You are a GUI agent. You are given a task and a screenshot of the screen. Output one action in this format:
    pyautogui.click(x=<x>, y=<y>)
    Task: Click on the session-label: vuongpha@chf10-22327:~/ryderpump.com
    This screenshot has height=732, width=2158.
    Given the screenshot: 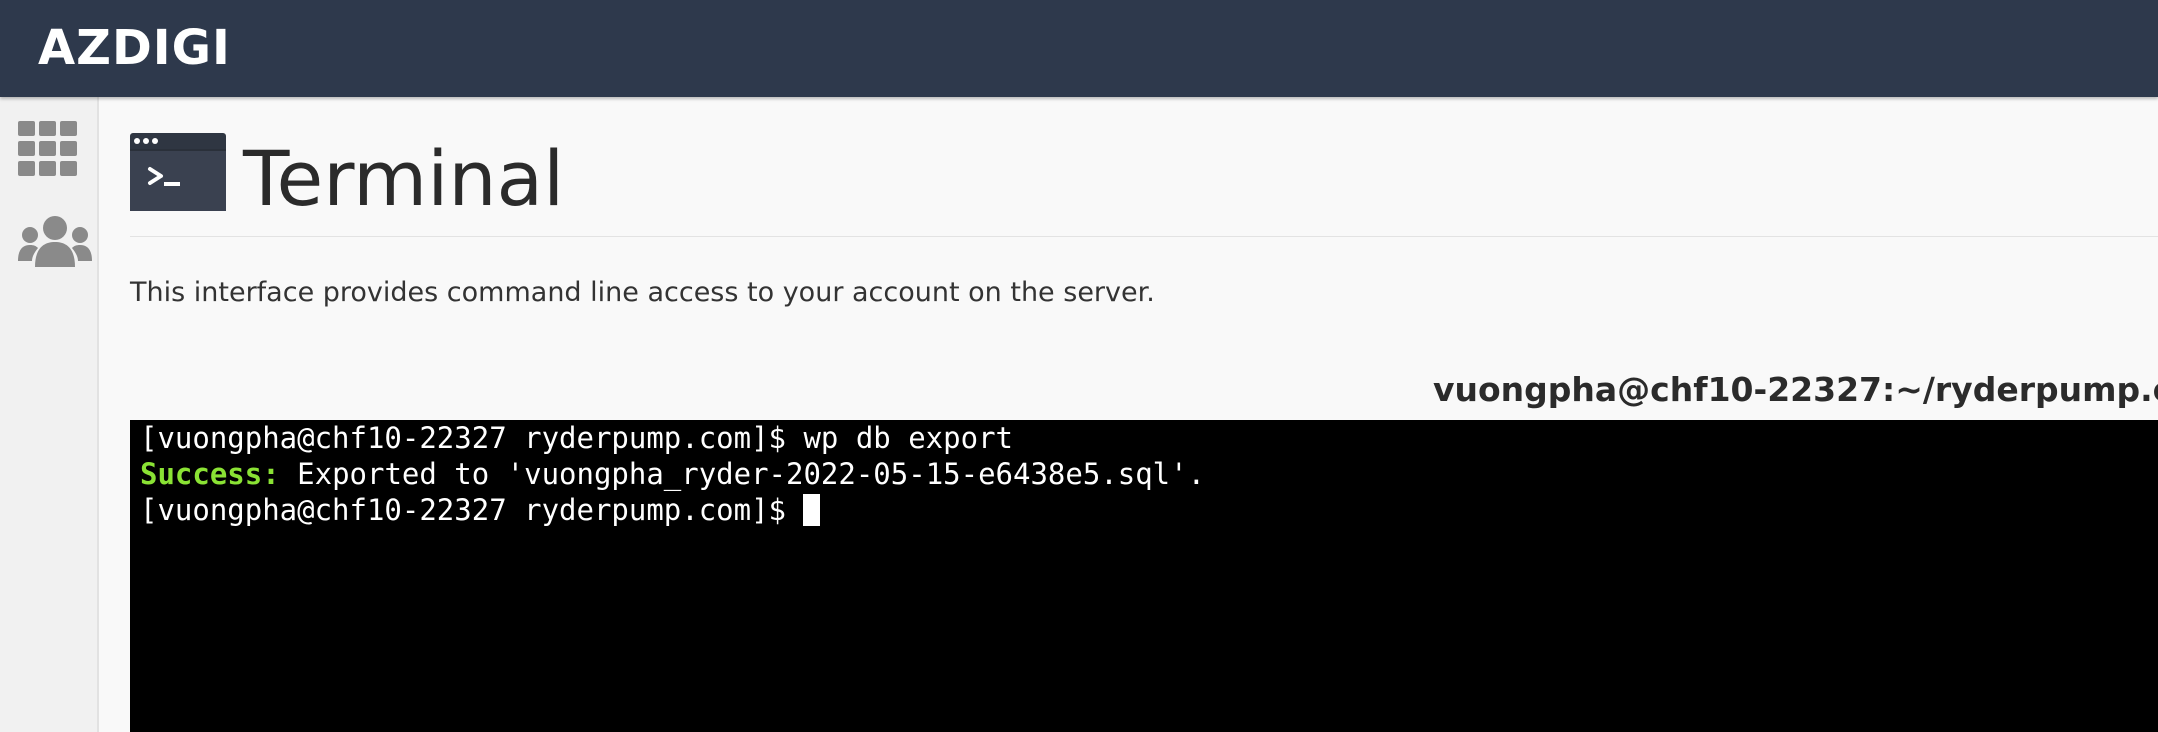 What is the action you would take?
    pyautogui.click(x=1795, y=389)
    